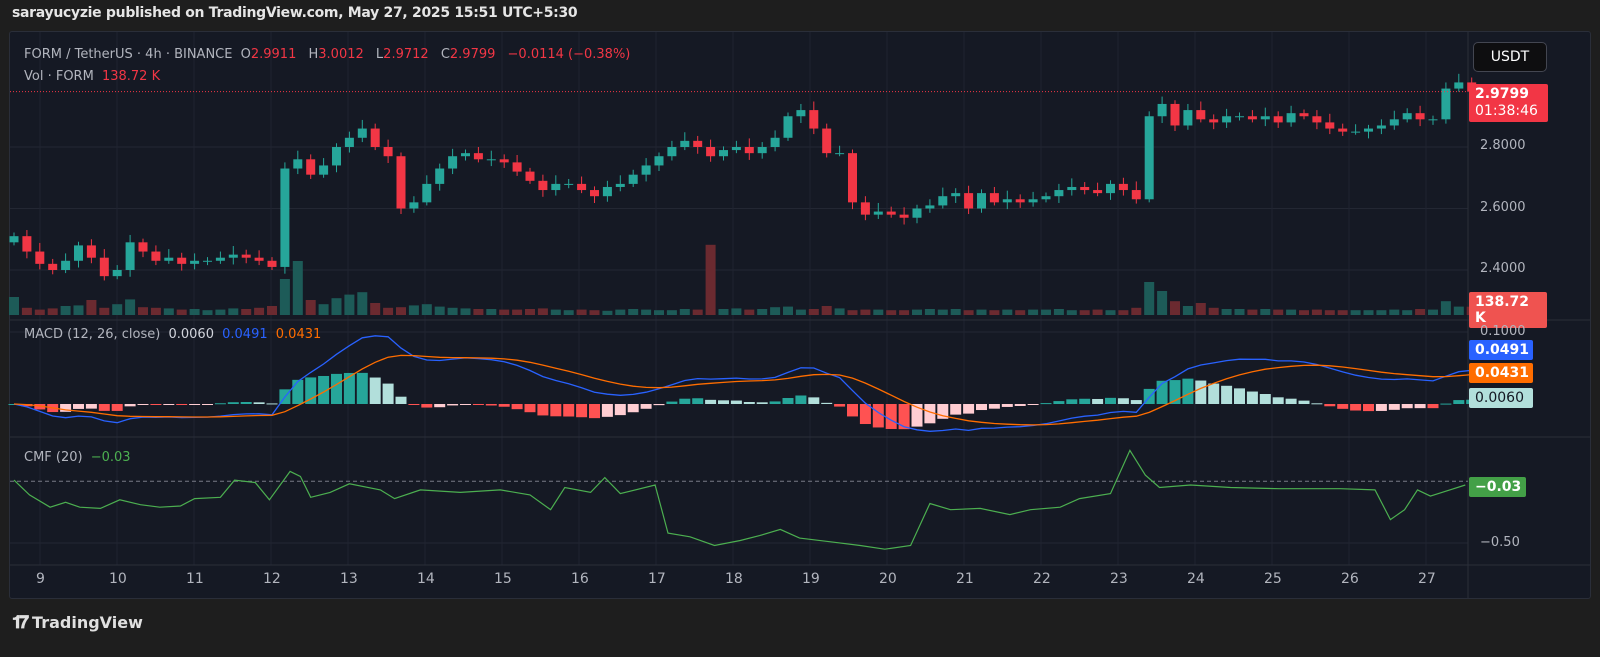  What do you see at coordinates (53, 457) in the screenshot?
I see `cmf-label: CMF (20)` at bounding box center [53, 457].